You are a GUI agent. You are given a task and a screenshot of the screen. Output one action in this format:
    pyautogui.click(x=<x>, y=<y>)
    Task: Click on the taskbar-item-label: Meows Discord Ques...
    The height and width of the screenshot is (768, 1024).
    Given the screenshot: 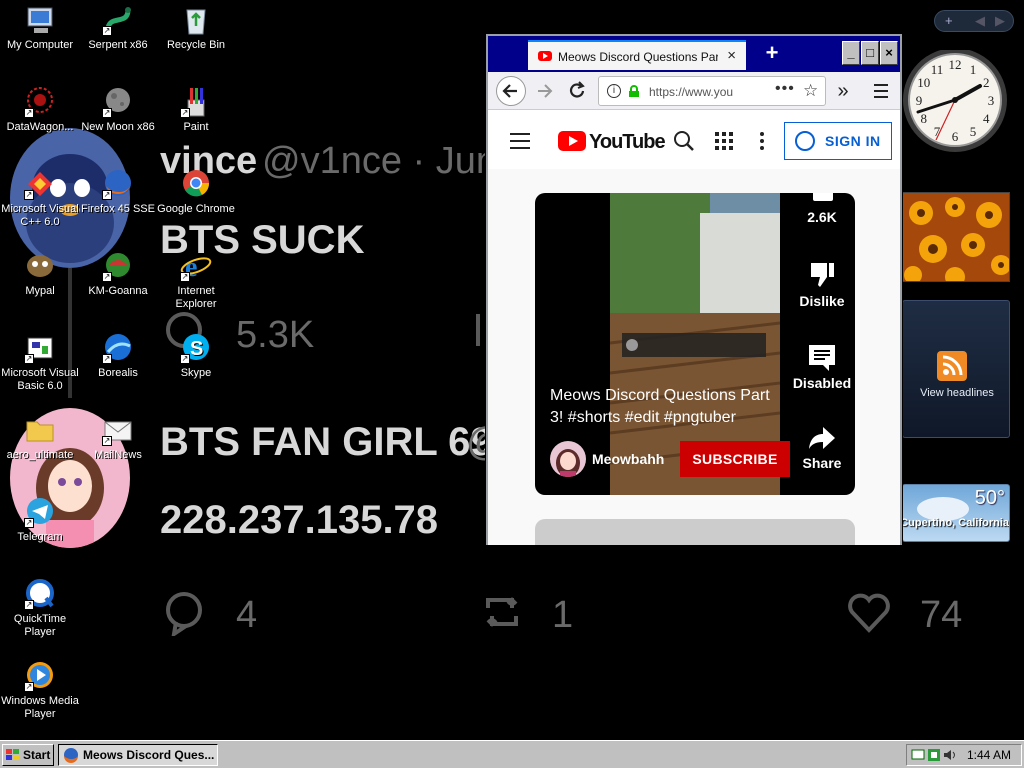 What is the action you would take?
    pyautogui.click(x=149, y=755)
    